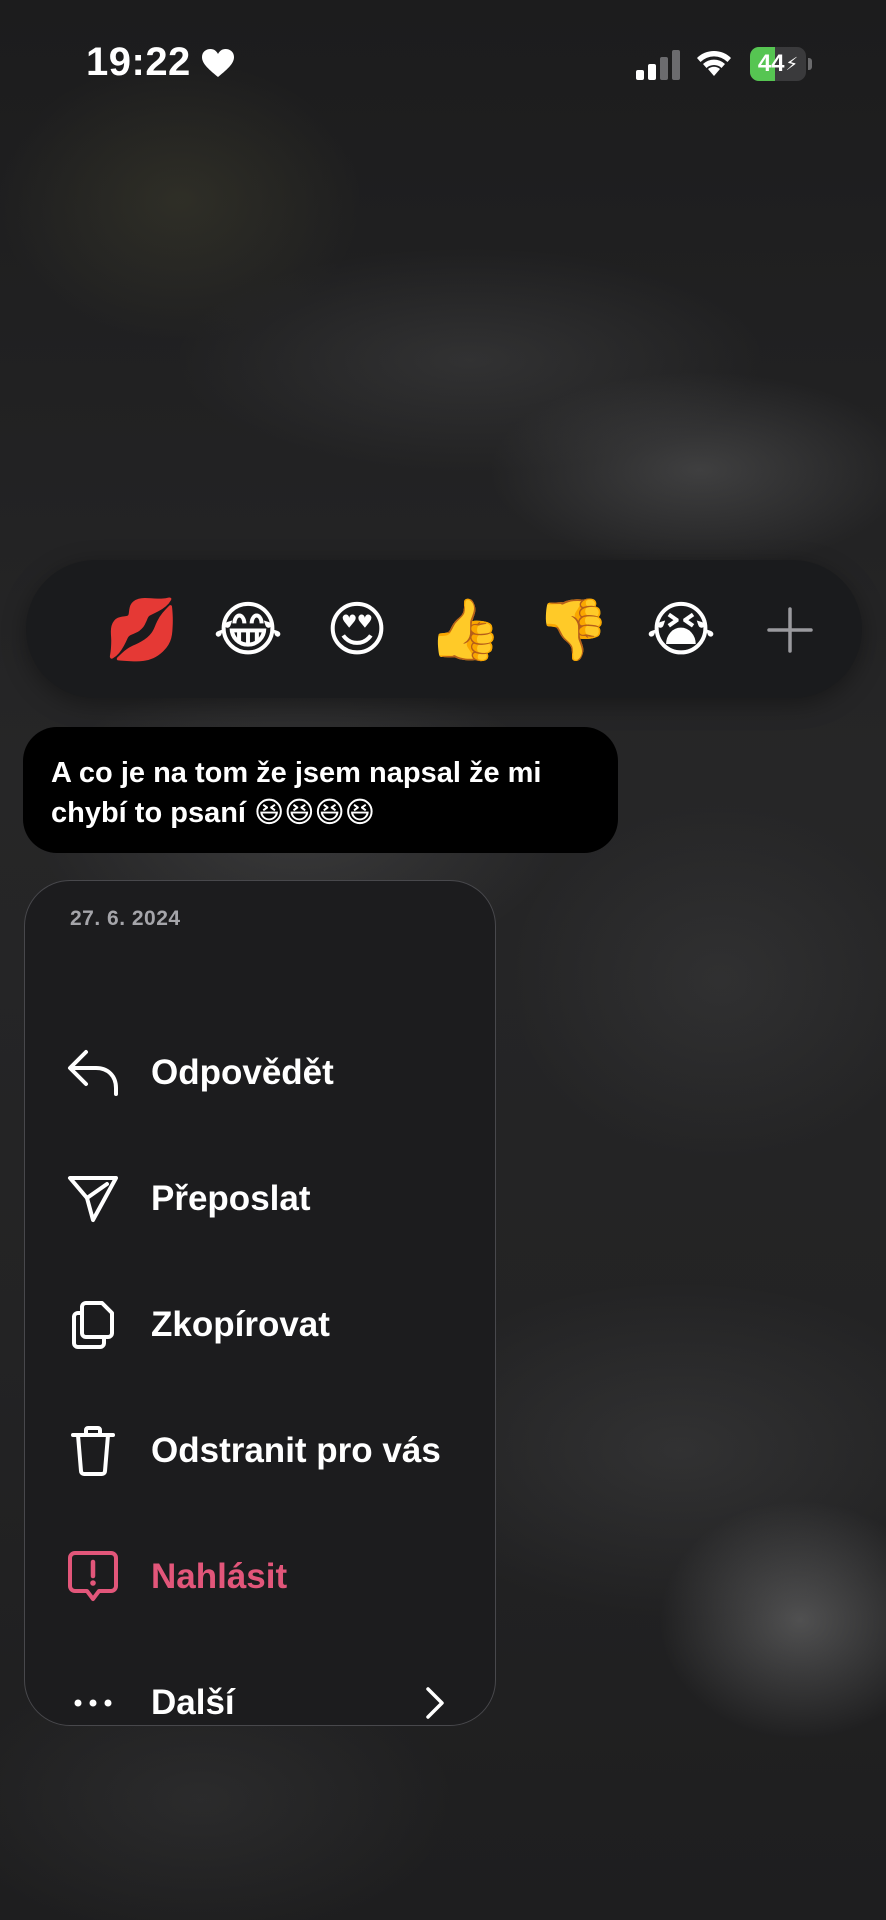 The width and height of the screenshot is (886, 1920). What do you see at coordinates (658, 65) in the screenshot?
I see `cellular-signal-icon` at bounding box center [658, 65].